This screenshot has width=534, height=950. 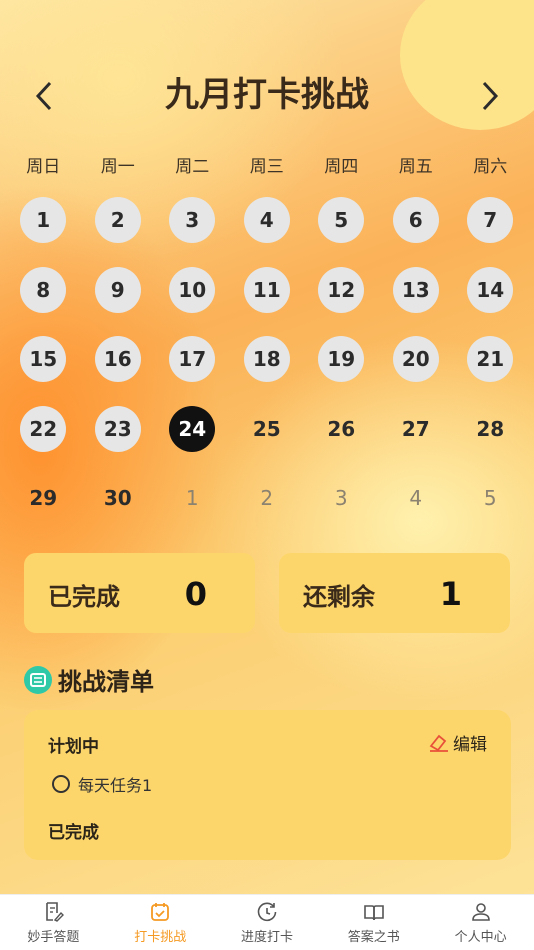 I want to click on calendar-cell: 14, so click(x=490, y=301).